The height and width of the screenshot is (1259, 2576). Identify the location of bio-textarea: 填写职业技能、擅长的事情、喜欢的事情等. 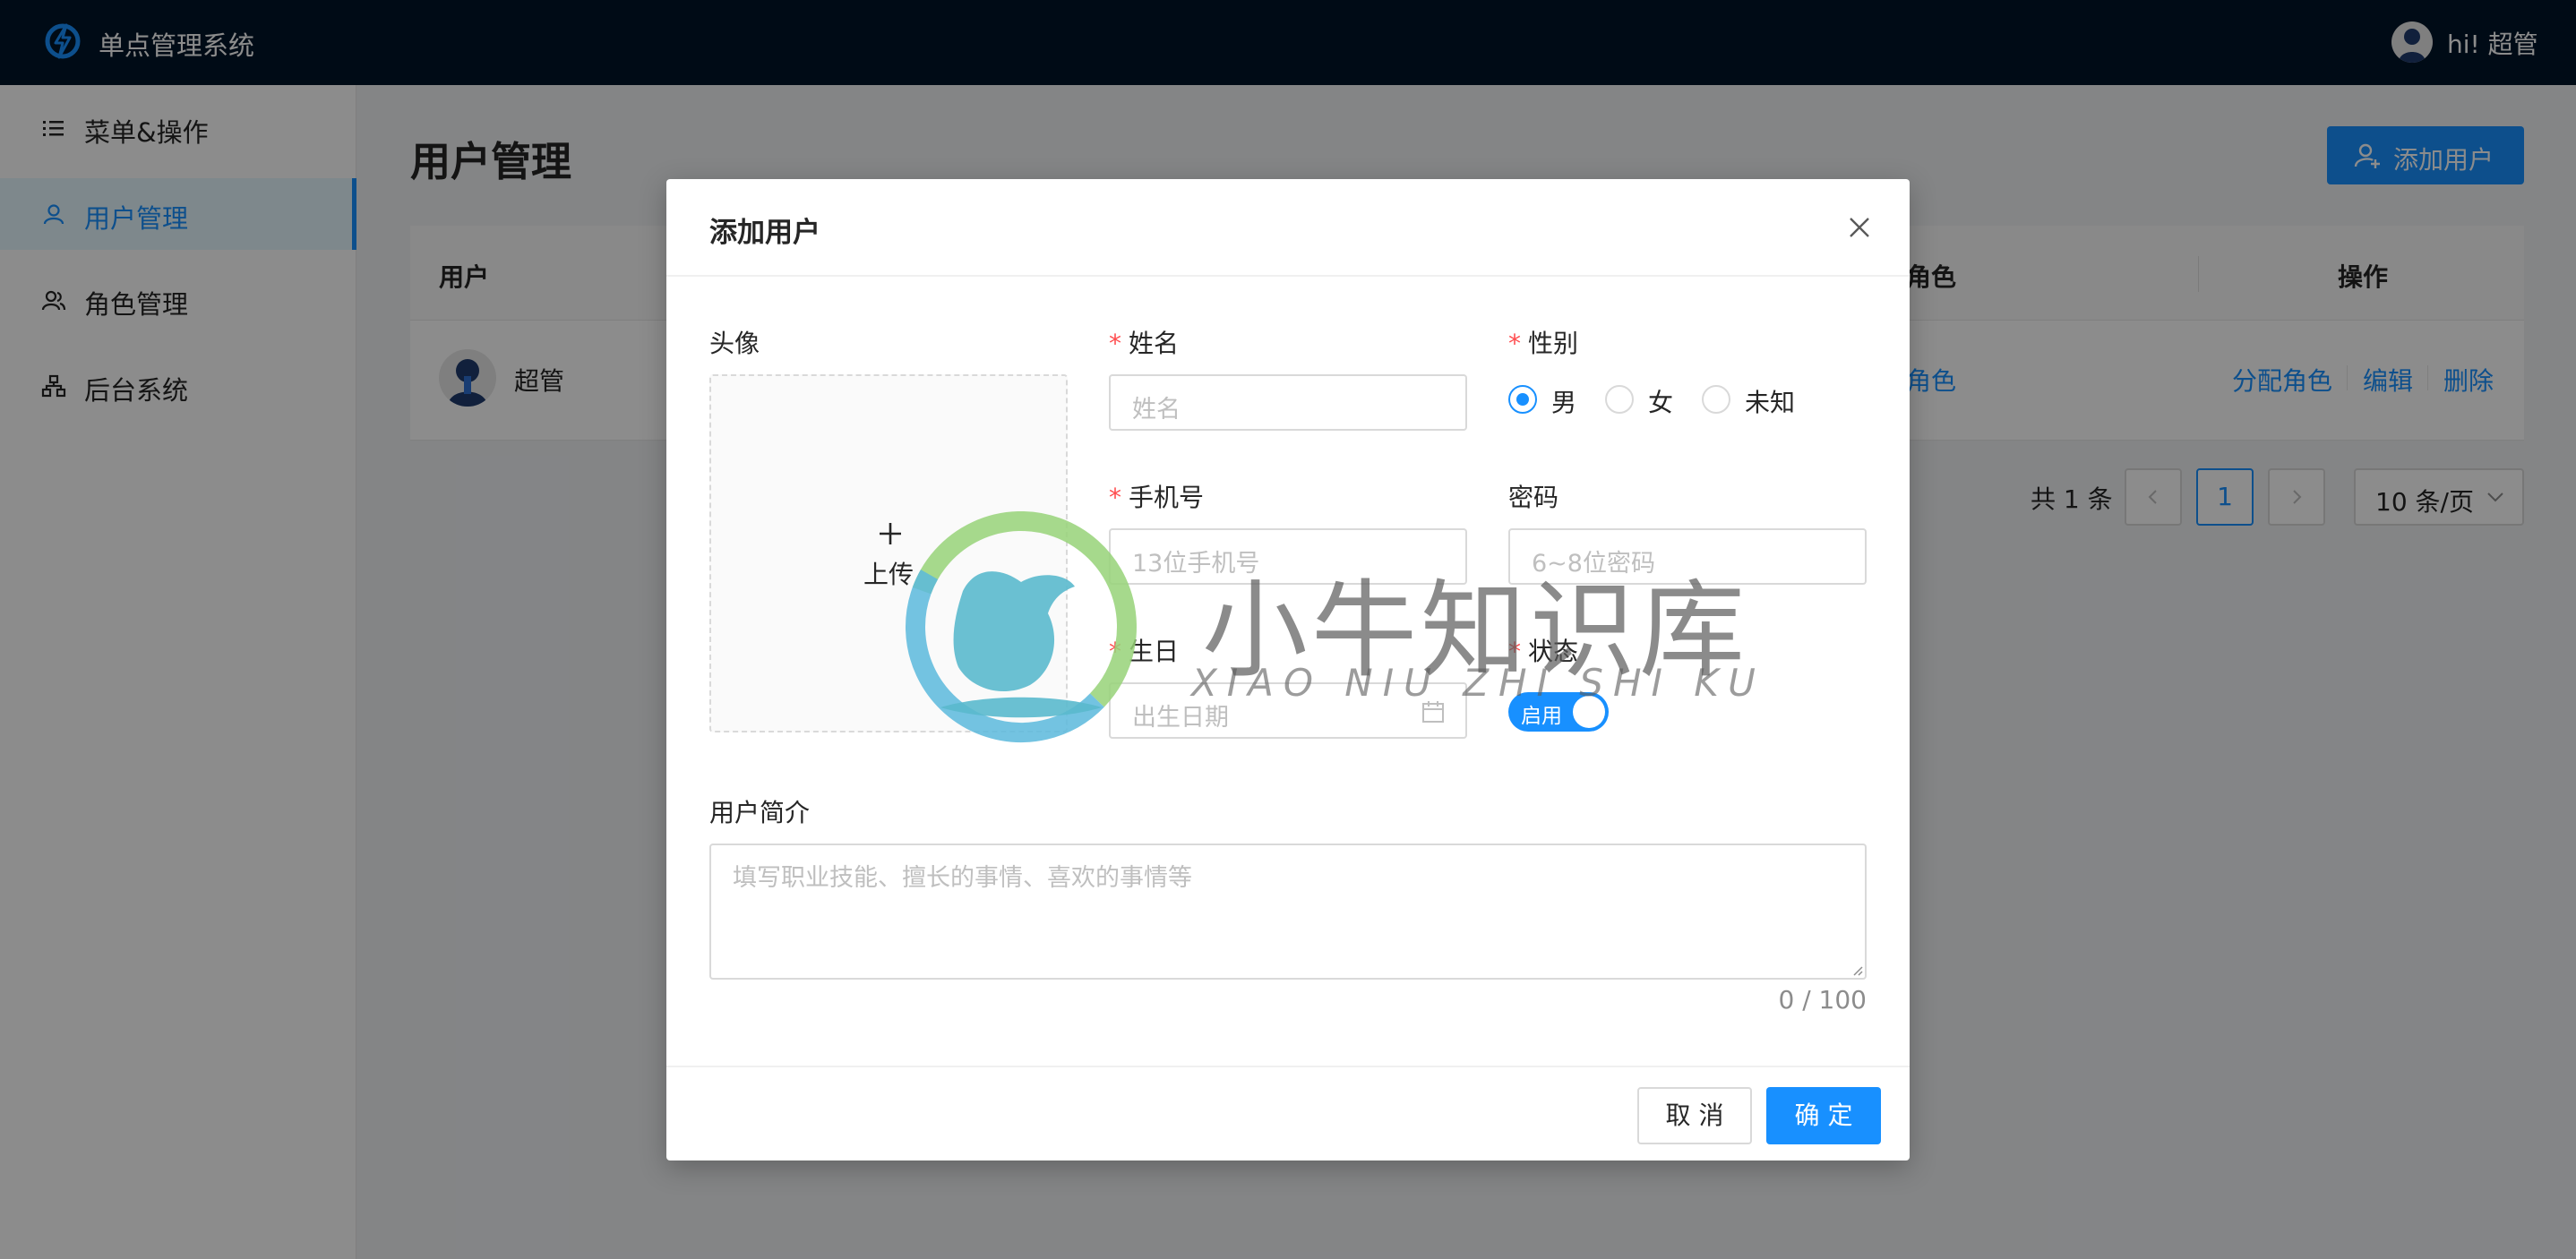
(1288, 912).